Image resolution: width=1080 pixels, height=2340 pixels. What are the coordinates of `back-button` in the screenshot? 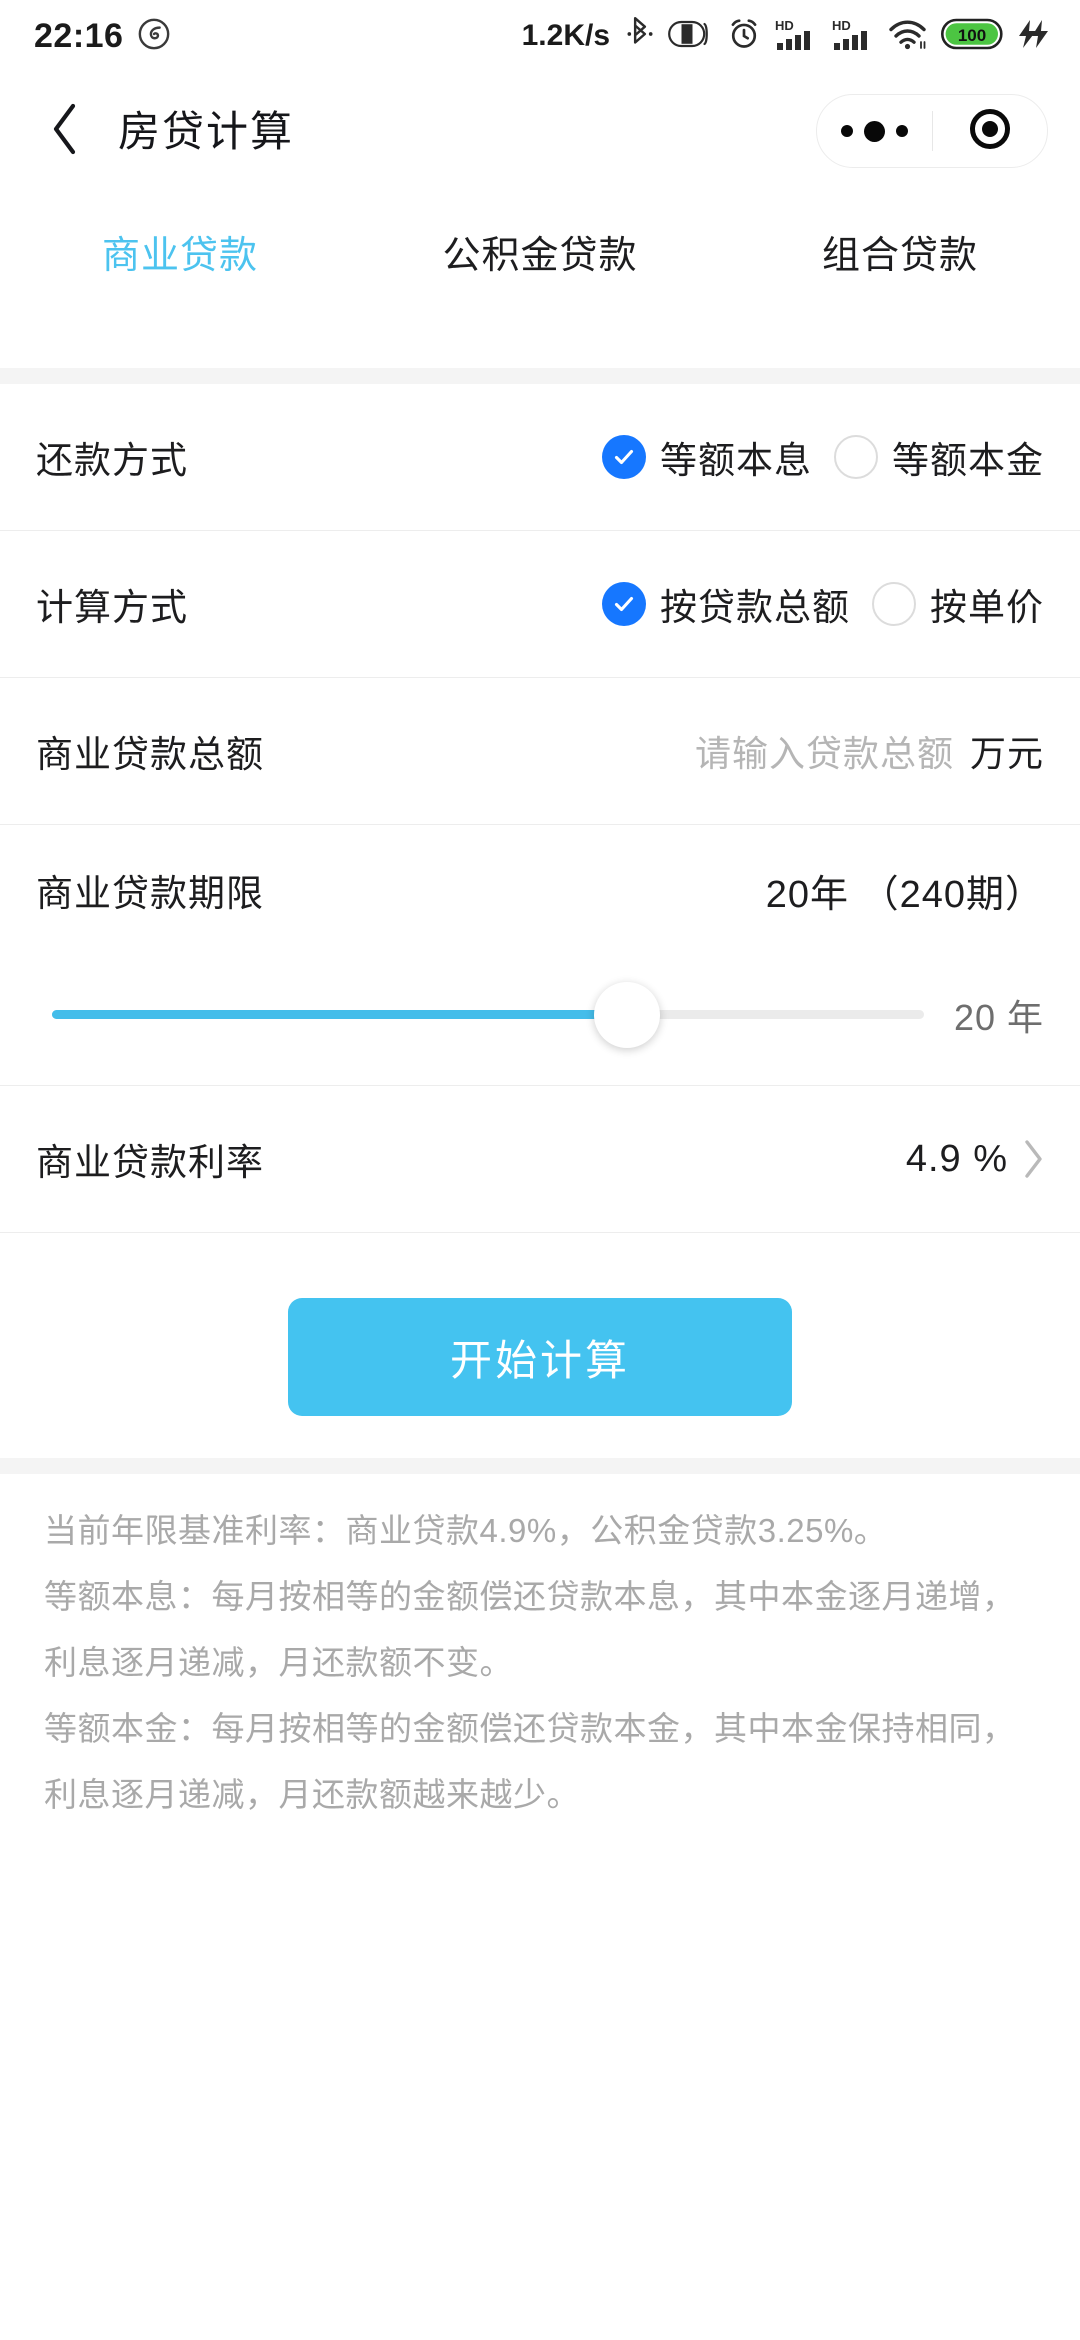 It's located at (65, 131).